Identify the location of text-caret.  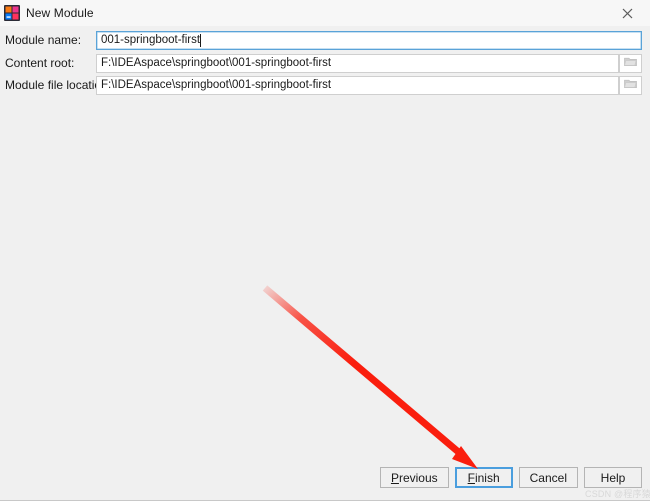
(201, 40).